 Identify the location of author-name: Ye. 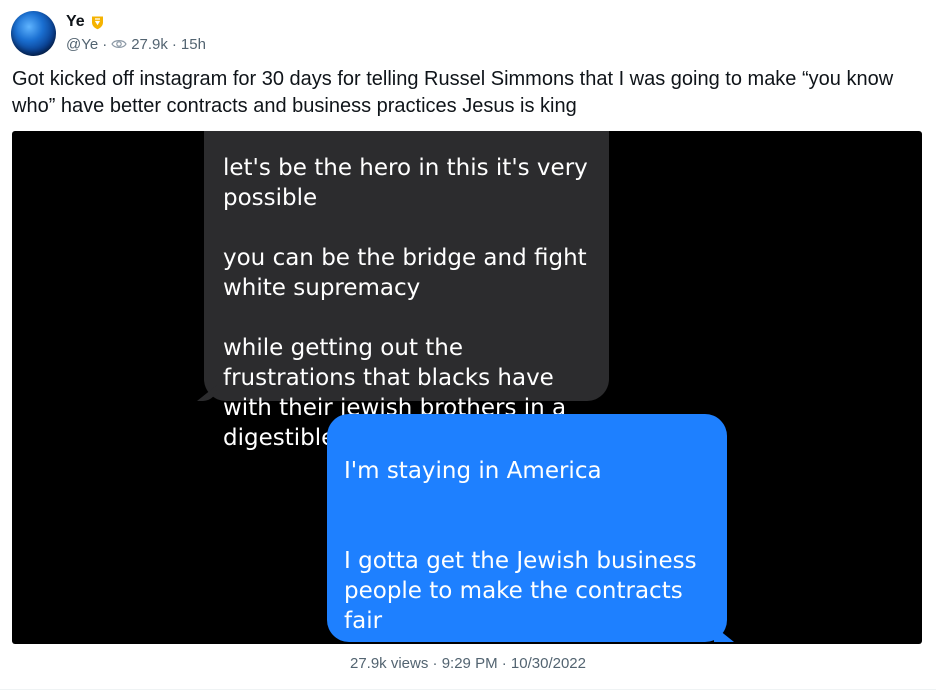
(75, 22).